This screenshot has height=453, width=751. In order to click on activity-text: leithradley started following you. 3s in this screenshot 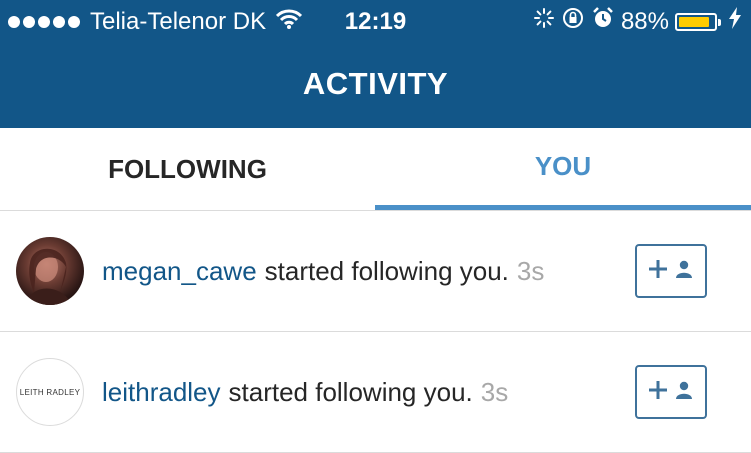, I will do `click(305, 392)`.